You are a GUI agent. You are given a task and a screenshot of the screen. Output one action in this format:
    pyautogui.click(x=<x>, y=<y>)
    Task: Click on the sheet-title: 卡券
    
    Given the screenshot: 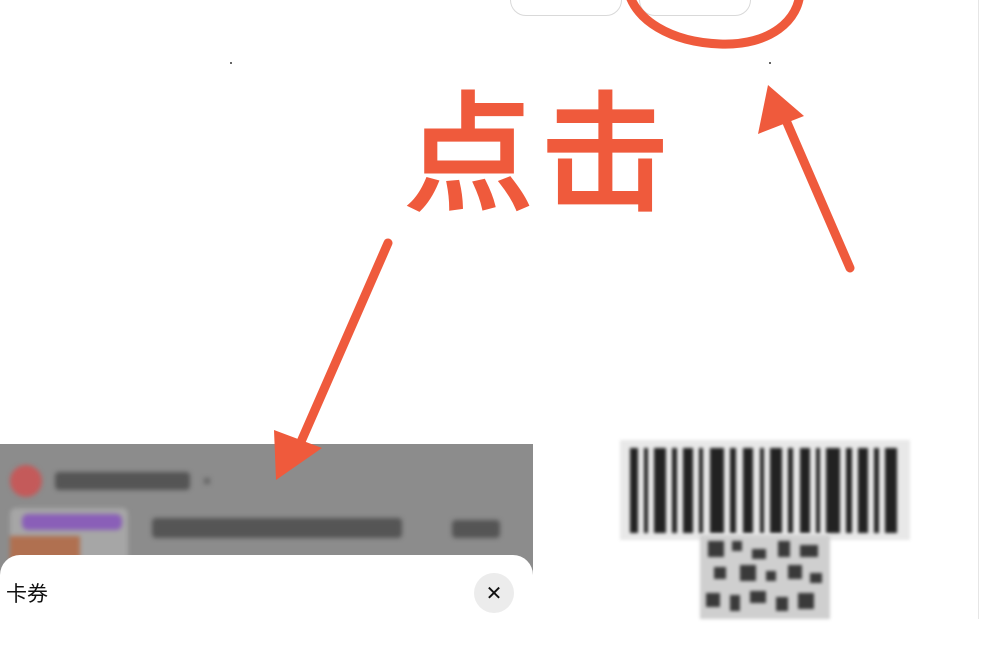 What is the action you would take?
    pyautogui.click(x=27, y=594)
    